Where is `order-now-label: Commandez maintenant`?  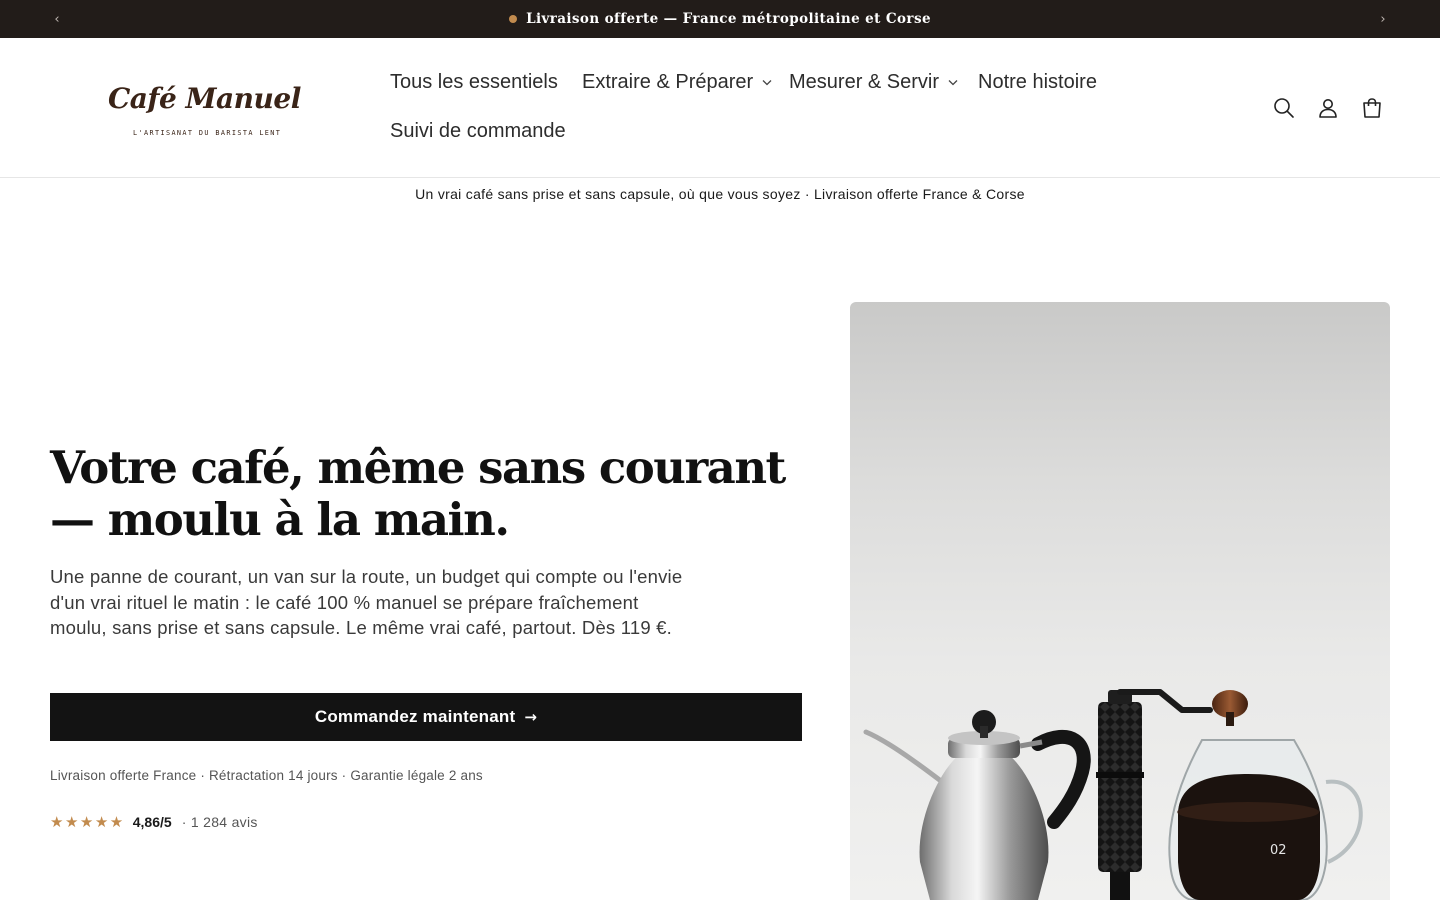
order-now-label: Commandez maintenant is located at coordinates (415, 716).